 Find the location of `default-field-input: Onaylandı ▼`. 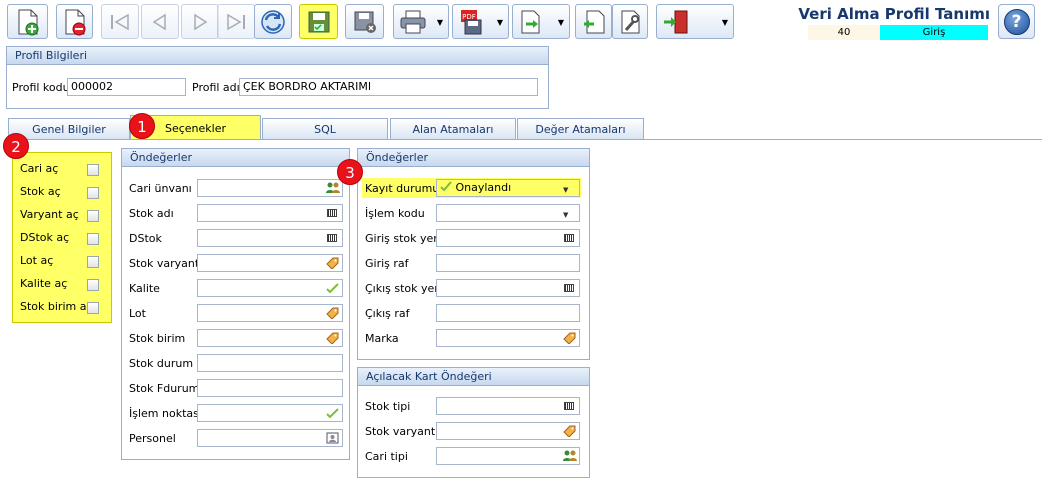

default-field-input: Onaylandı ▼ is located at coordinates (508, 188).